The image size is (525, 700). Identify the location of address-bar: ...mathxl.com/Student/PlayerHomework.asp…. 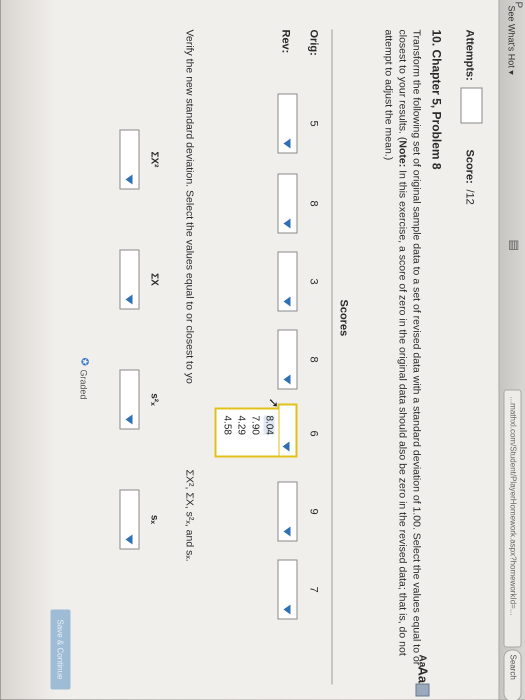
(512, 518).